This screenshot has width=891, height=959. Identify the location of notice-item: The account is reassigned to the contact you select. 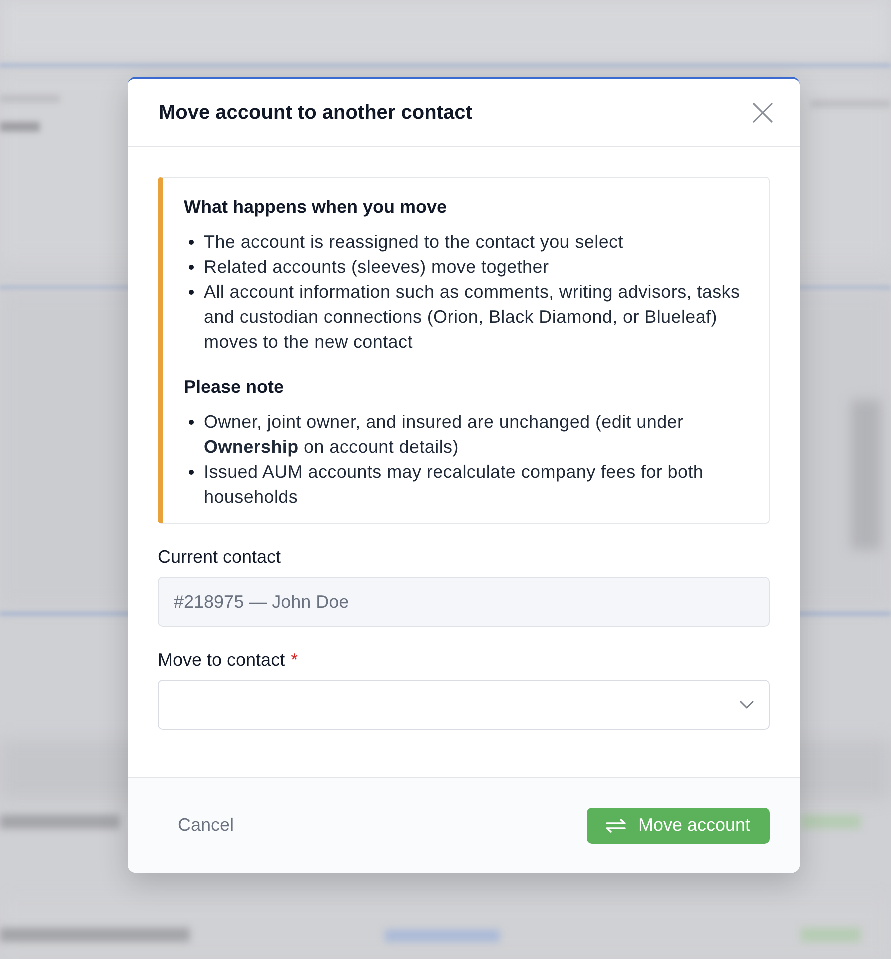
(414, 242).